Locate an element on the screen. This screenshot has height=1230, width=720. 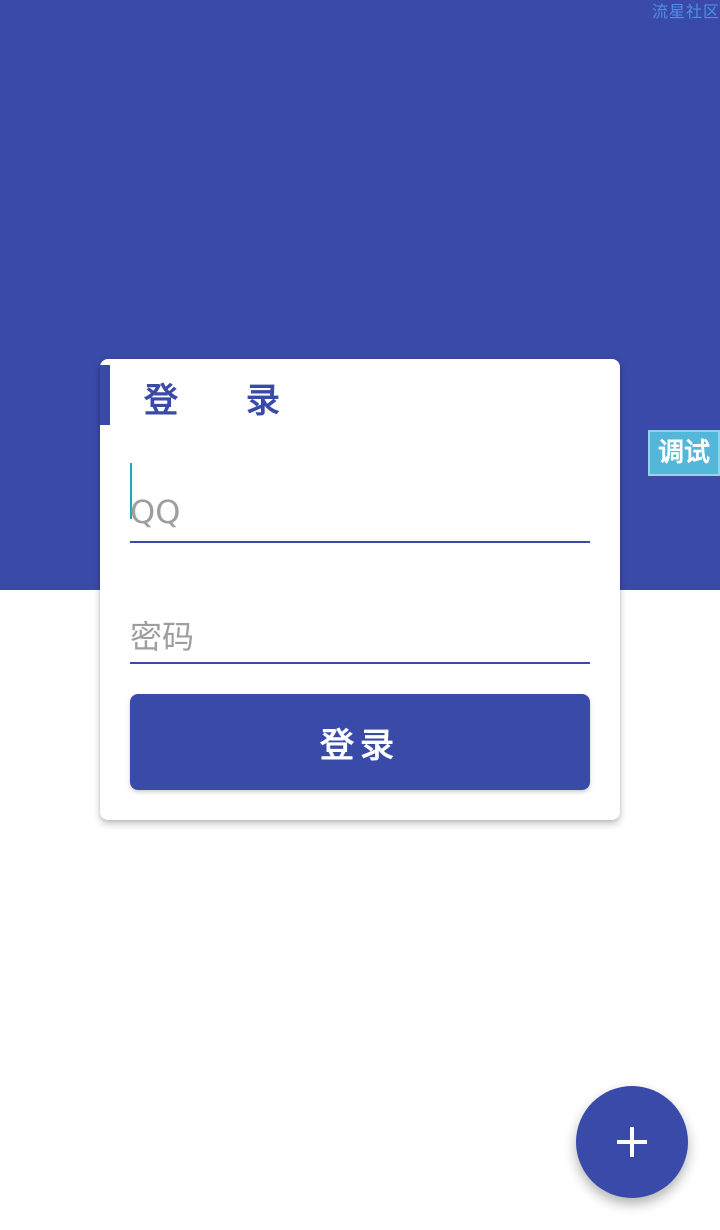
password-field is located at coordinates (360, 629).